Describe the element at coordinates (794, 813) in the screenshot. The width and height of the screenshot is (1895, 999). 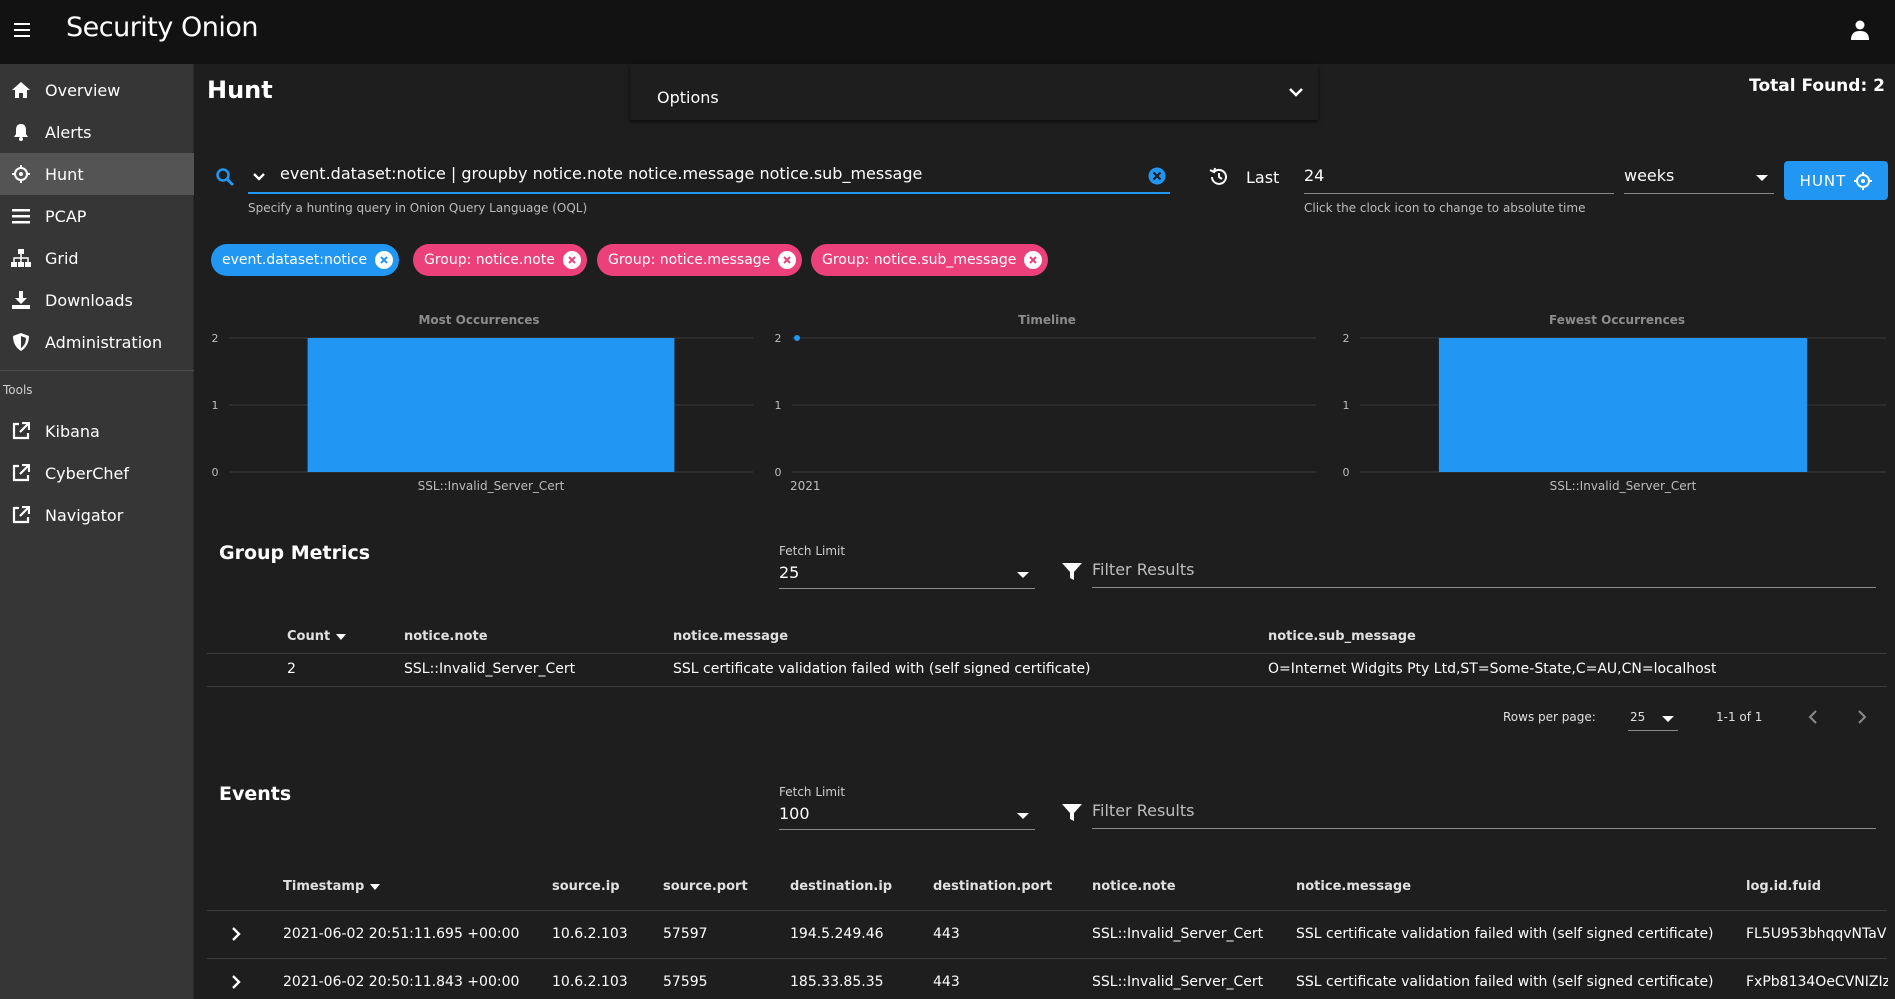
I see `fetch-limit-value: 100` at that location.